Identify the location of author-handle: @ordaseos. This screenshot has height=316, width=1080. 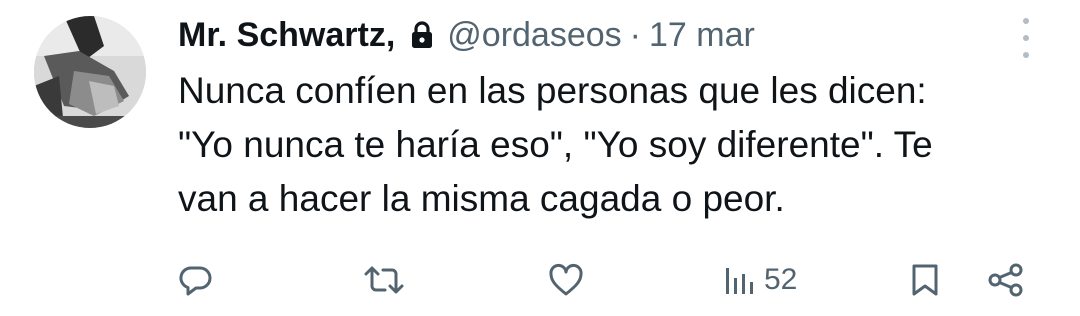
(534, 35).